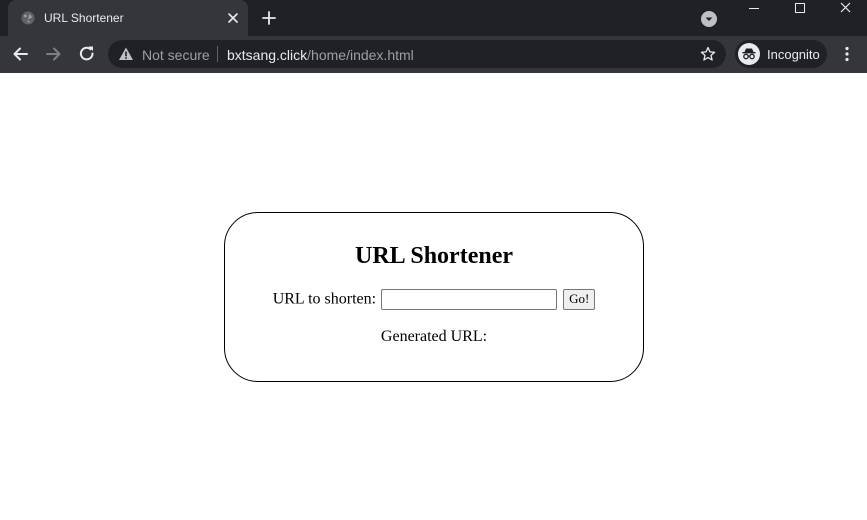 The image size is (867, 520). What do you see at coordinates (360, 55) in the screenshot?
I see `url-path: /home/index.html` at bounding box center [360, 55].